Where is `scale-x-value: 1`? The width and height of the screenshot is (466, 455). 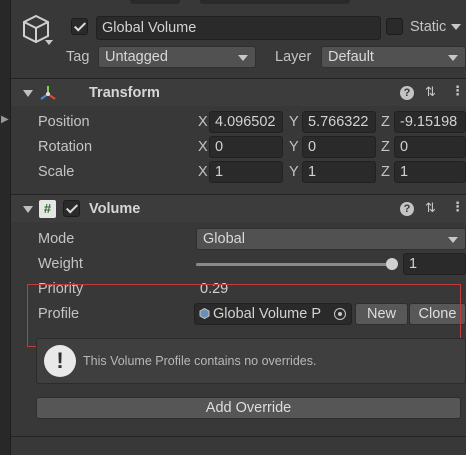
scale-x-value: 1 is located at coordinates (219, 172).